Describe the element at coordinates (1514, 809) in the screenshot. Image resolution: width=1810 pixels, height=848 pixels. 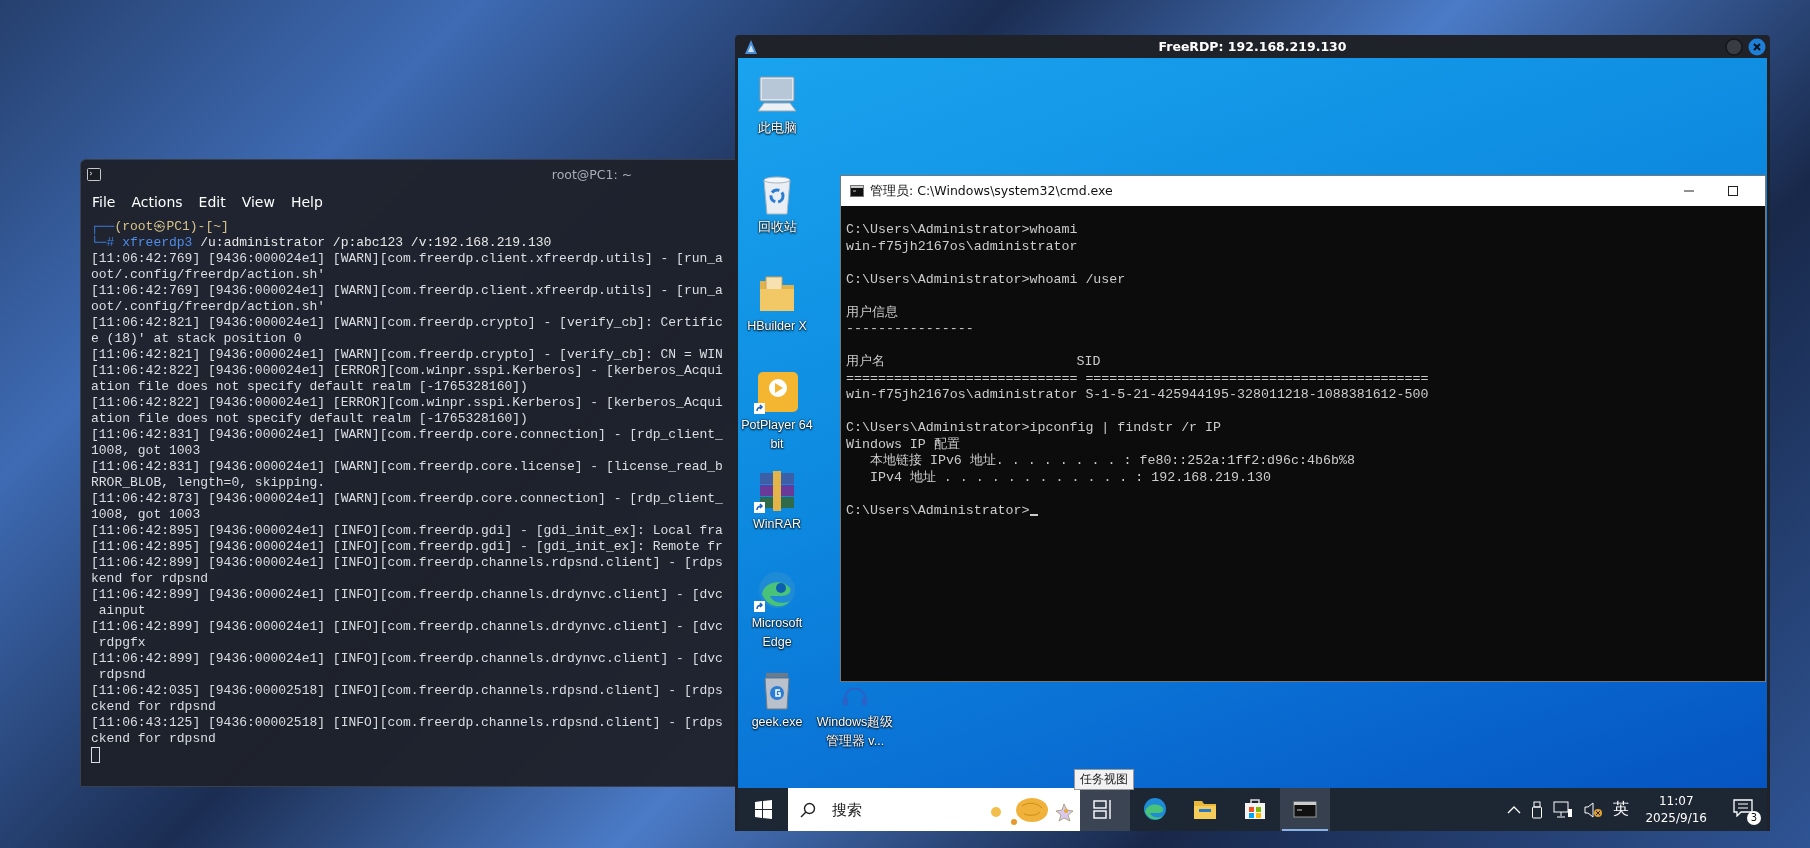
I see `chevron-up-icon` at that location.